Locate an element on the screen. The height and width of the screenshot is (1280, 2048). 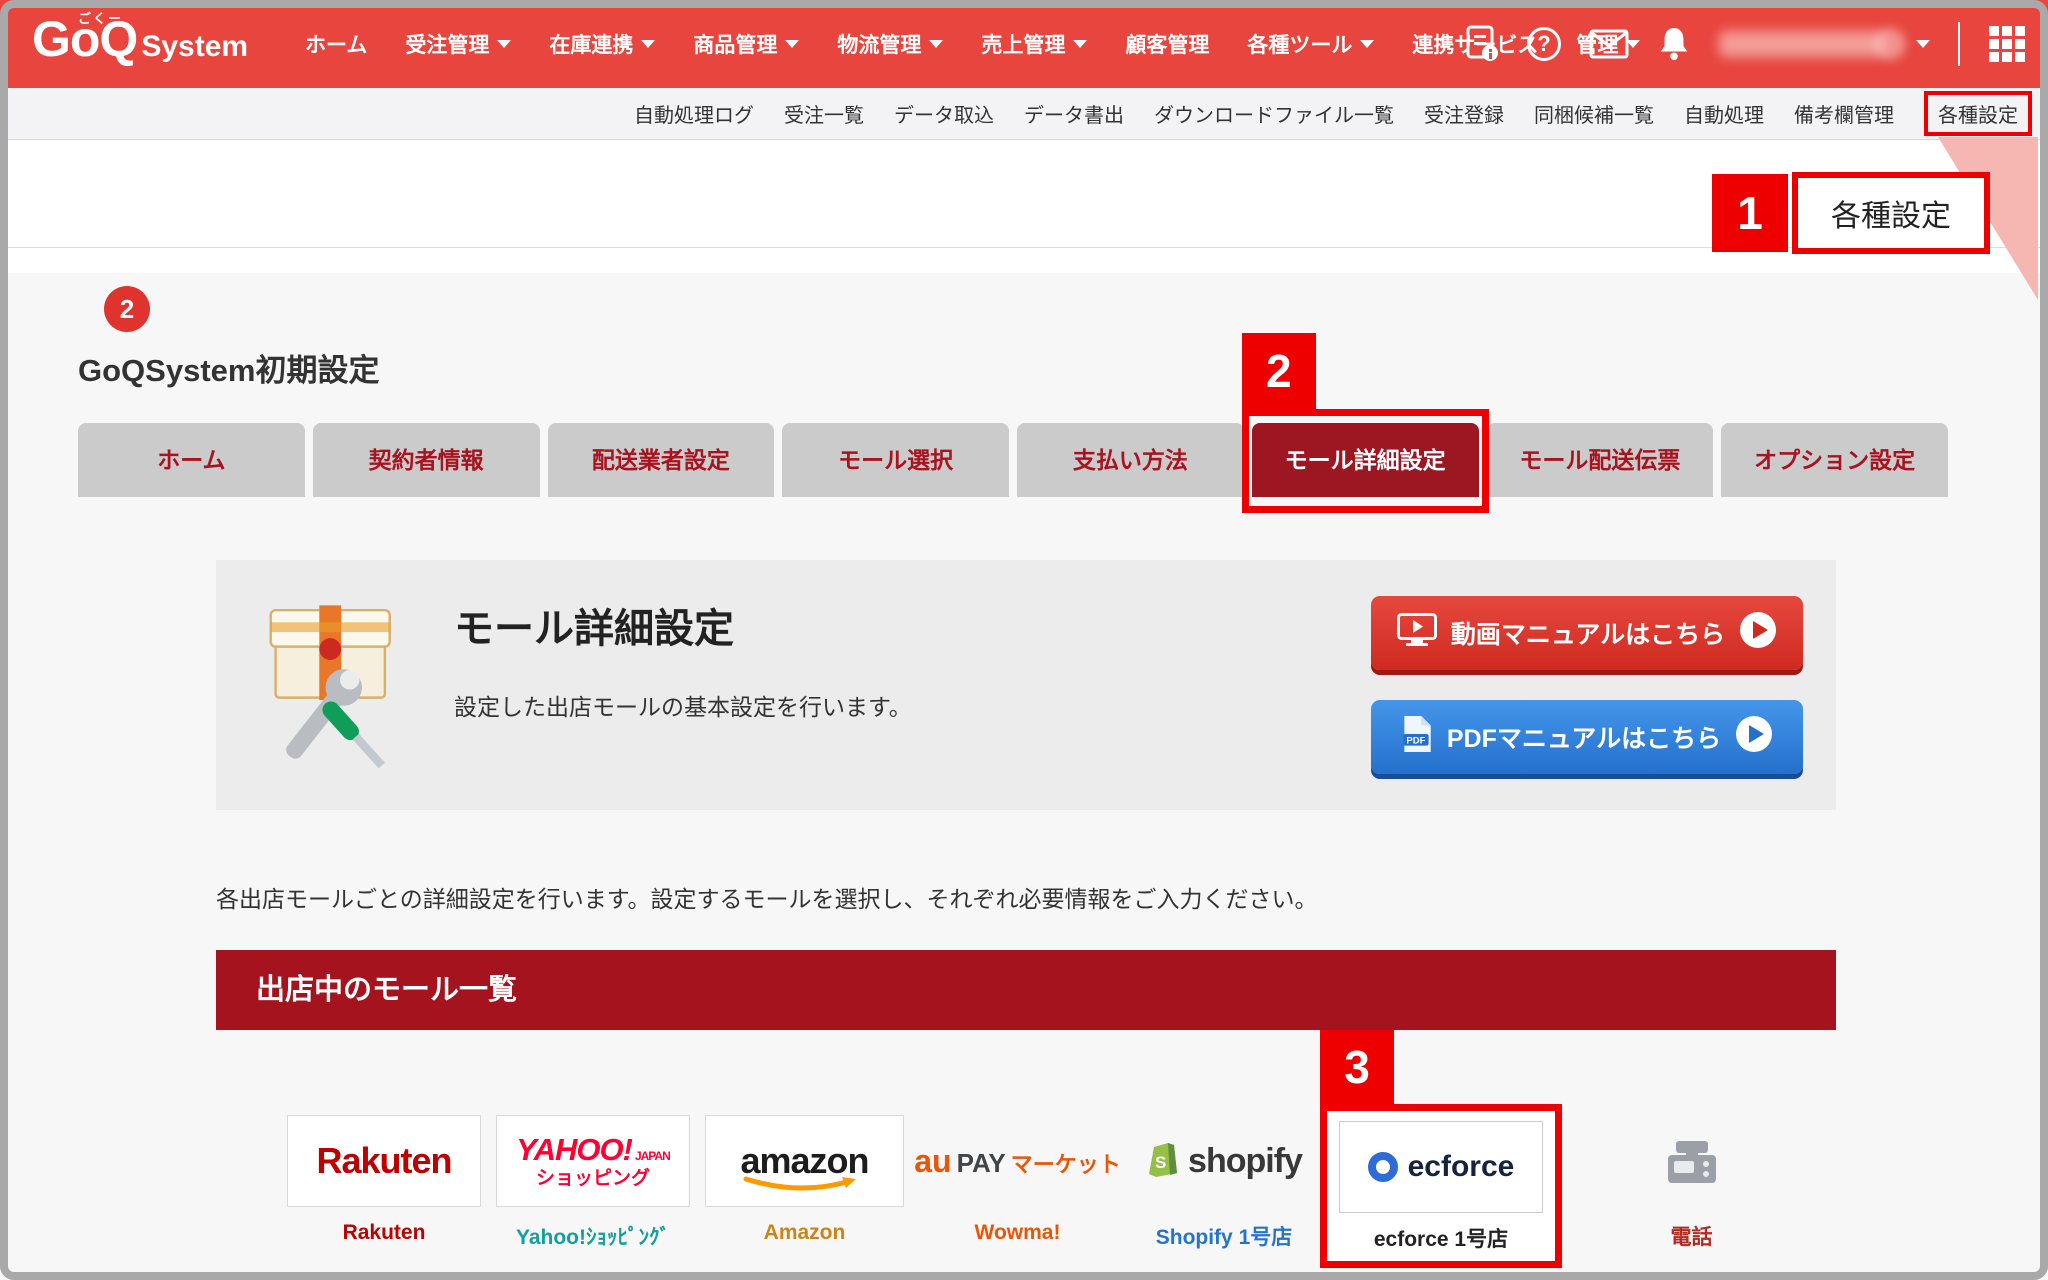
user-name-blurred is located at coordinates (1801, 44).